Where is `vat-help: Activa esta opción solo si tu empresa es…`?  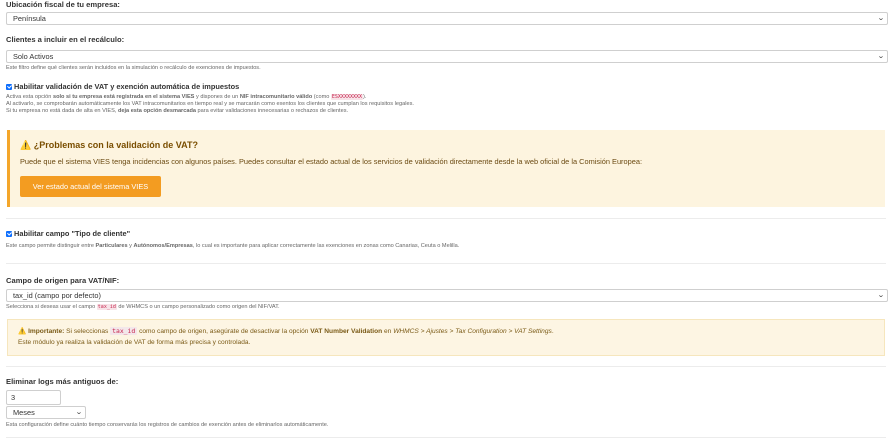
vat-help: Activa esta opción solo si tu empresa es… is located at coordinates (446, 104).